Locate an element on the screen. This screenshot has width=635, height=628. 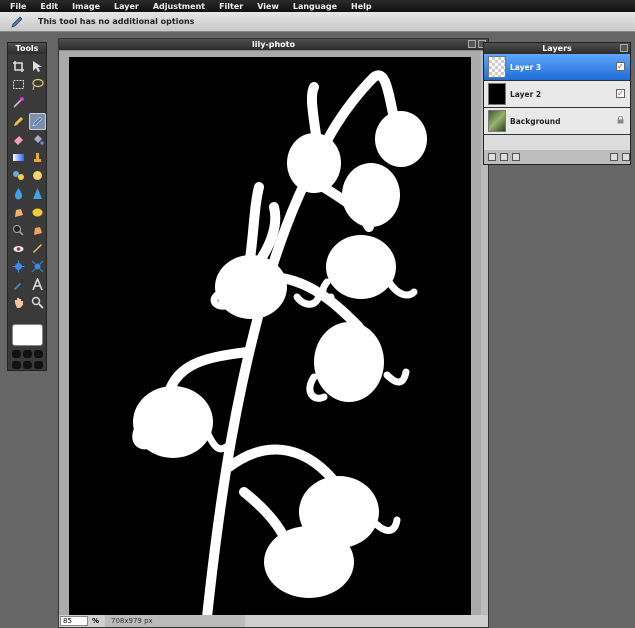
image-dimensions: 708x979 px is located at coordinates (175, 621).